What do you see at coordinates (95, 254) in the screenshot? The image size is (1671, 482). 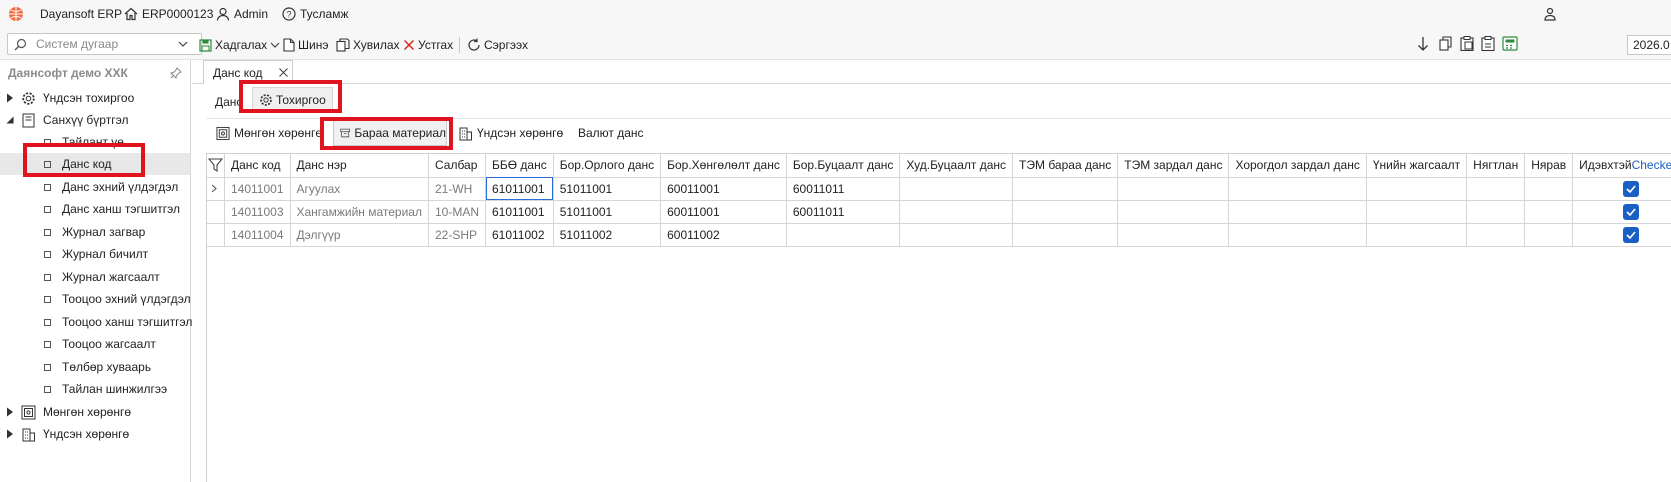 I see `sidebar-item-journal-entry: Журнал бичилт` at bounding box center [95, 254].